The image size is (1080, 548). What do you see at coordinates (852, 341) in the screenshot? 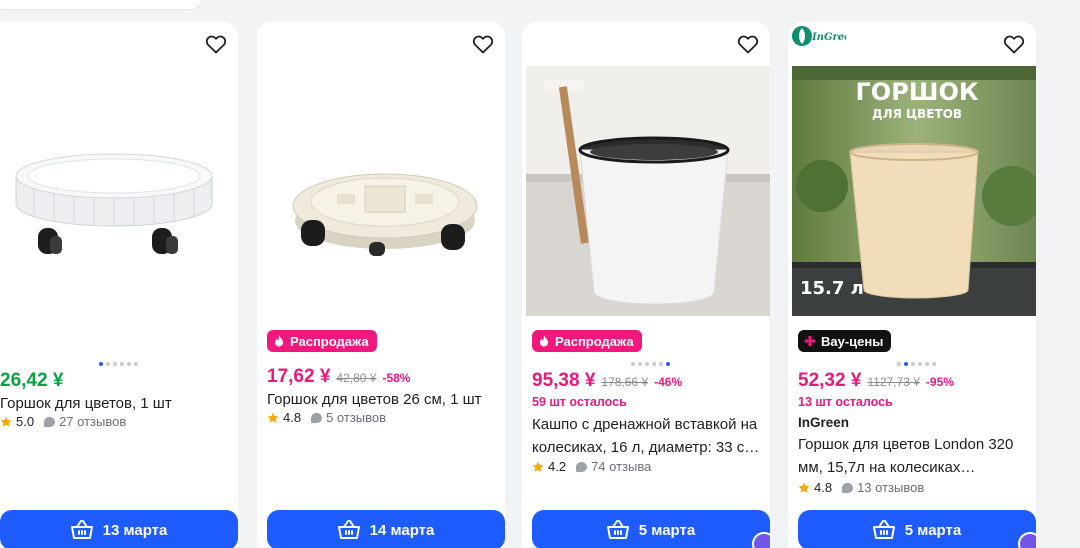
I see `badge-label: Вау-цены` at bounding box center [852, 341].